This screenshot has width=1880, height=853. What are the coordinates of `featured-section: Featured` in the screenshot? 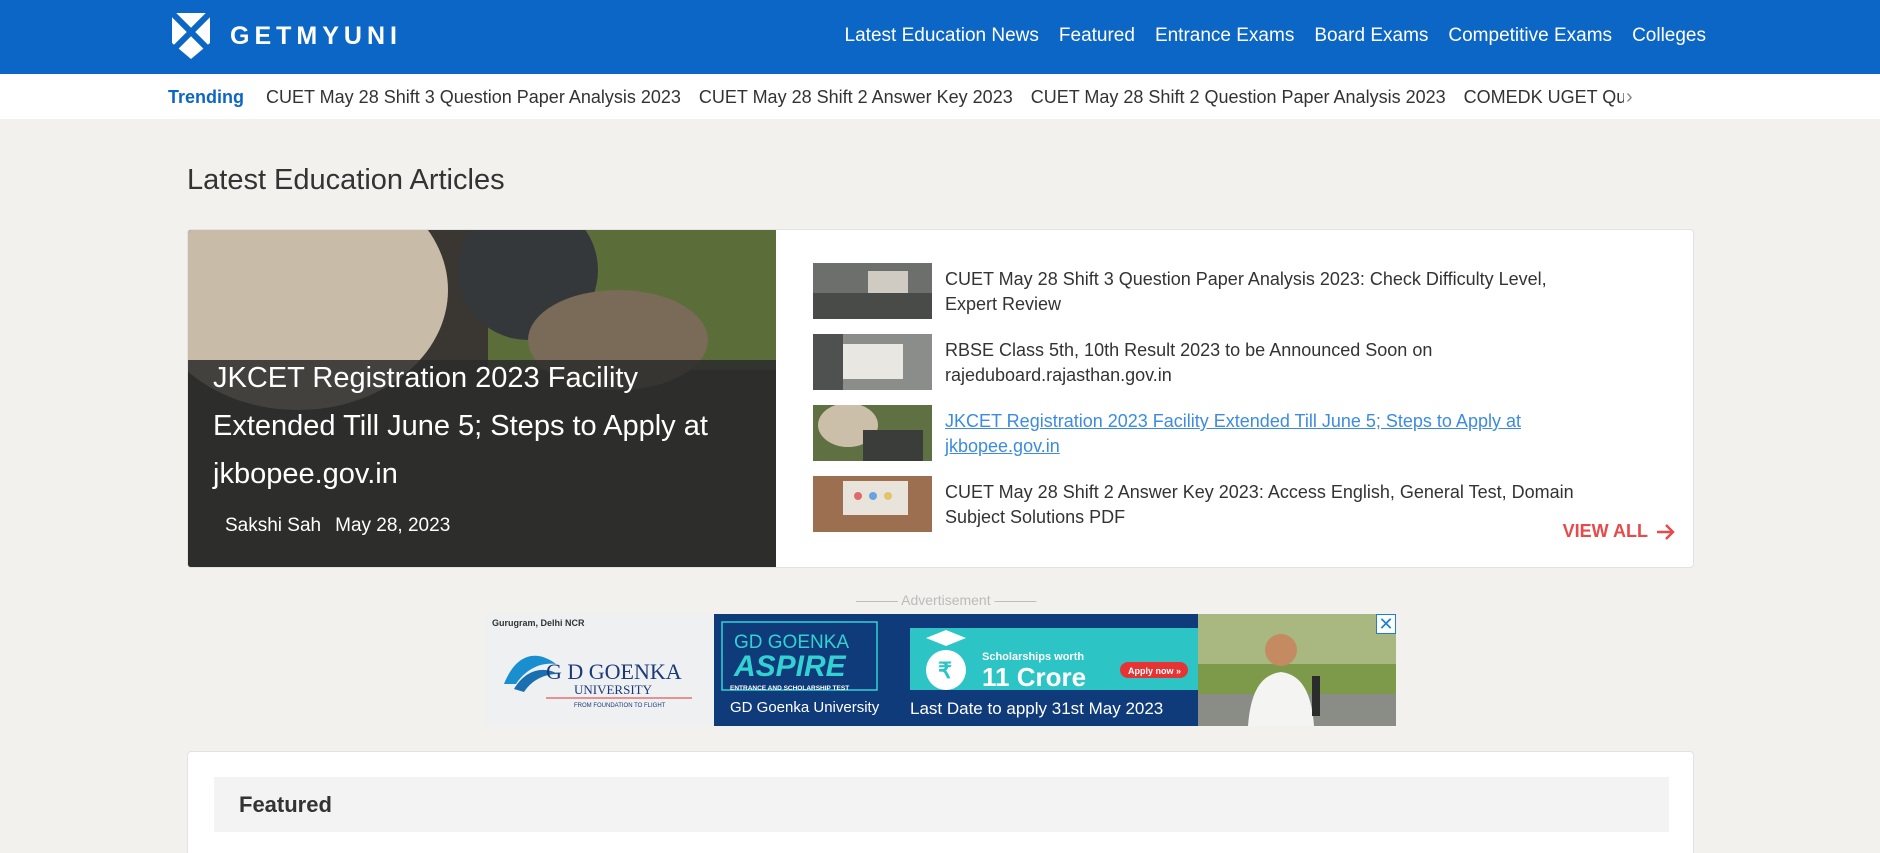 It's located at (940, 802).